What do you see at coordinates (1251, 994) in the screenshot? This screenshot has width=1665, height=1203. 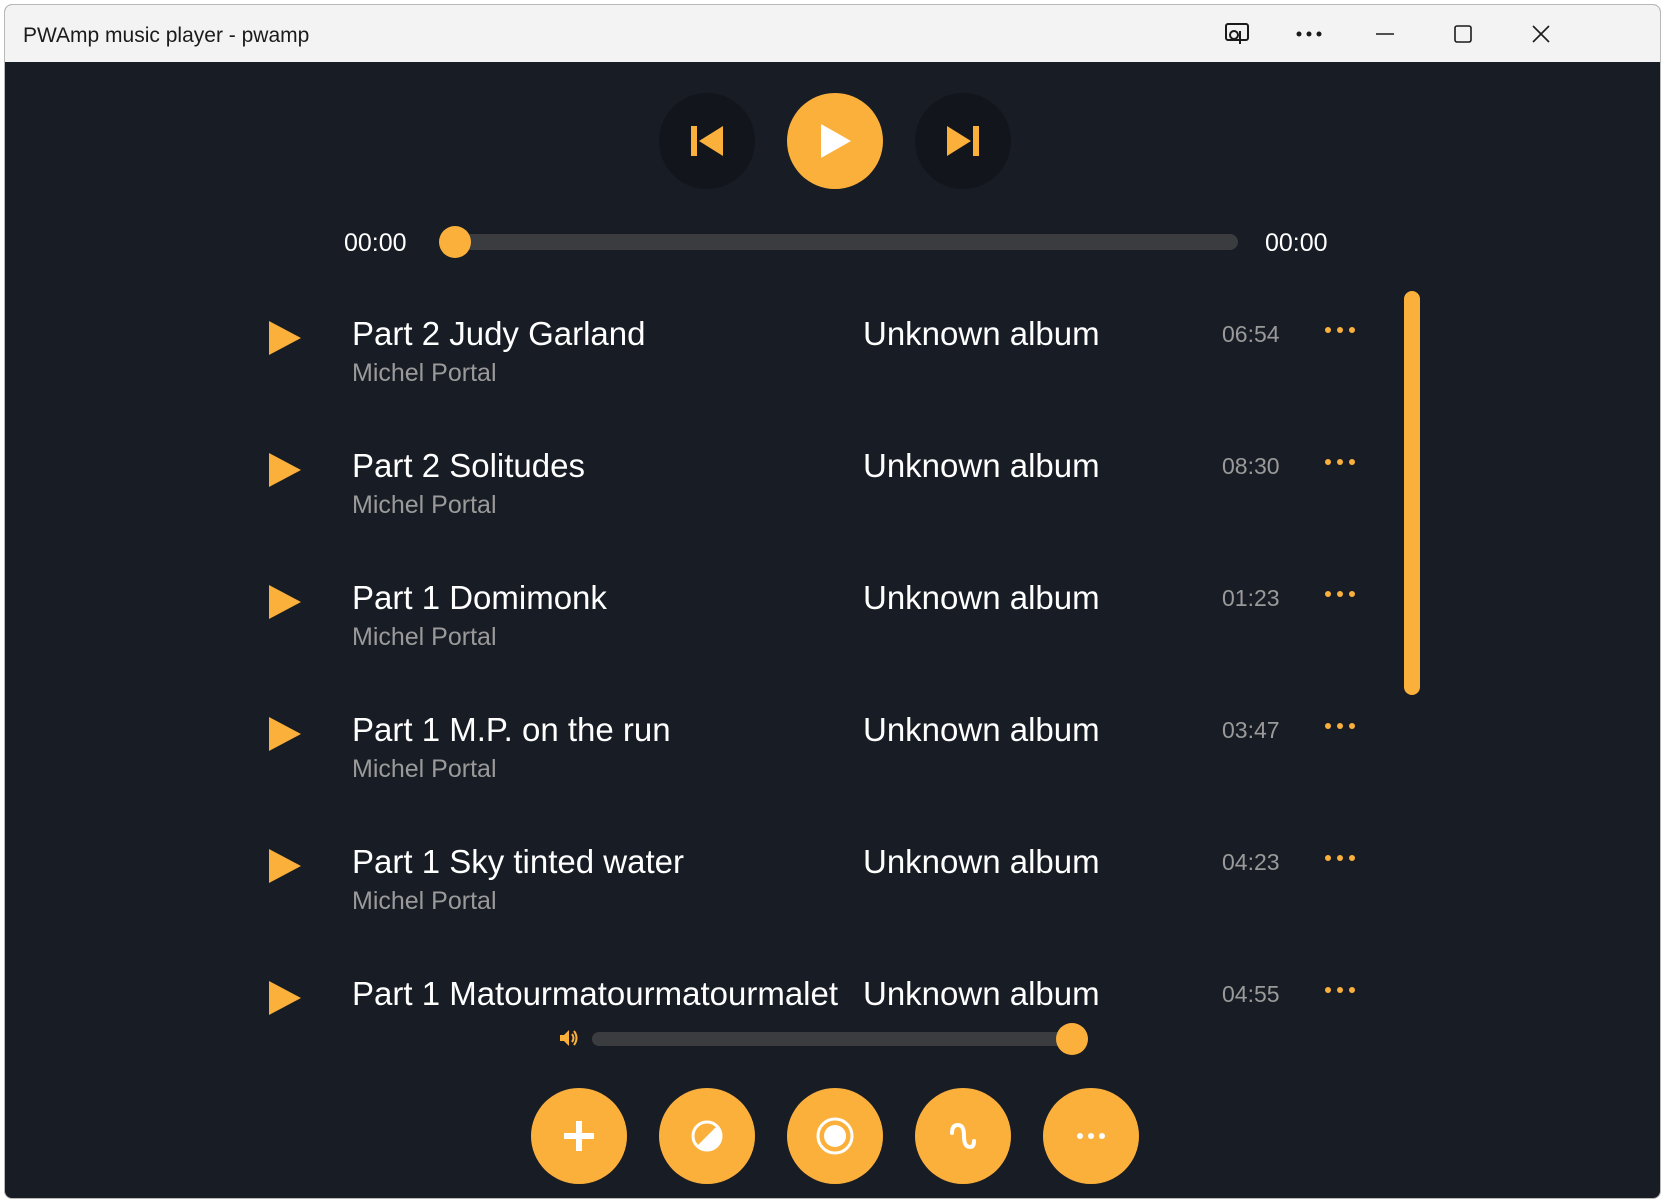 I see `track-duration: 04:55` at bounding box center [1251, 994].